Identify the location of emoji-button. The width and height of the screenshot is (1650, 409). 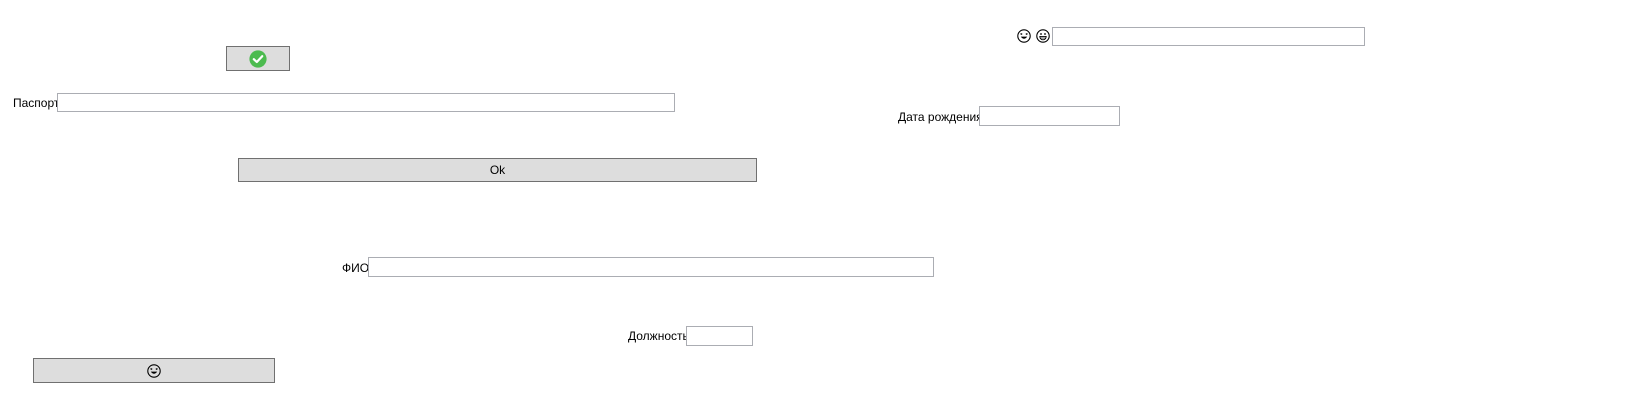
(154, 370).